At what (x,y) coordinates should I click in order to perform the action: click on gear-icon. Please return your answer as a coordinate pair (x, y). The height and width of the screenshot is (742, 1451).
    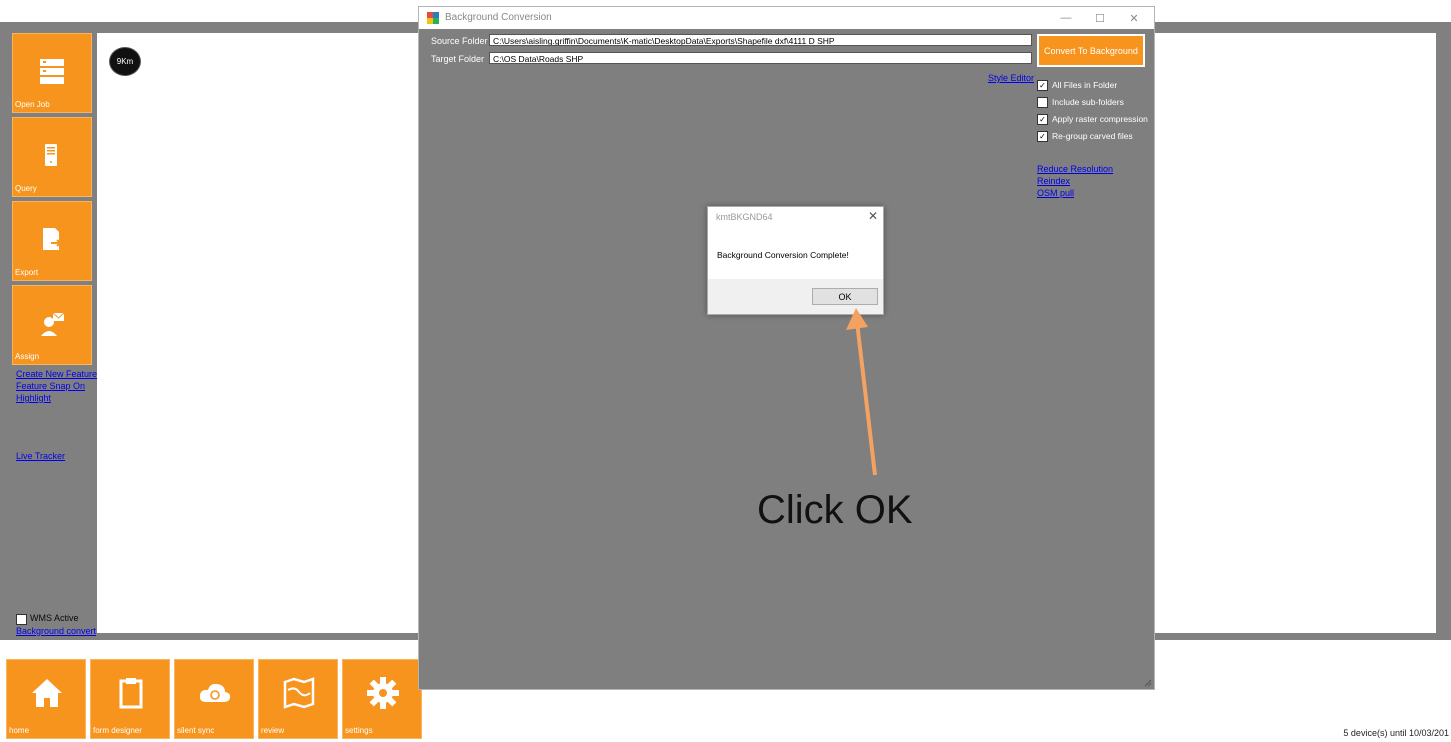
    Looking at the image, I should click on (383, 693).